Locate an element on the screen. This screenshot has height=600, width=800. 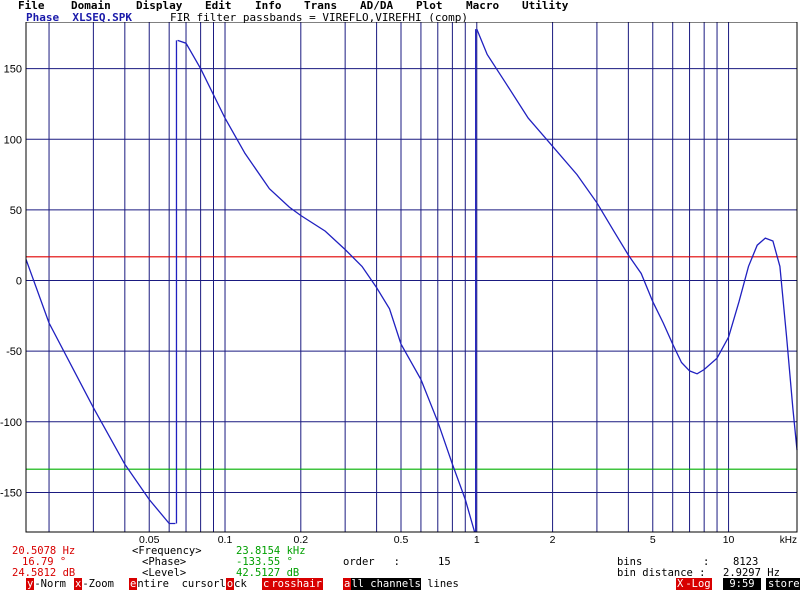
x-tick-label: 1 is located at coordinates (477, 540).